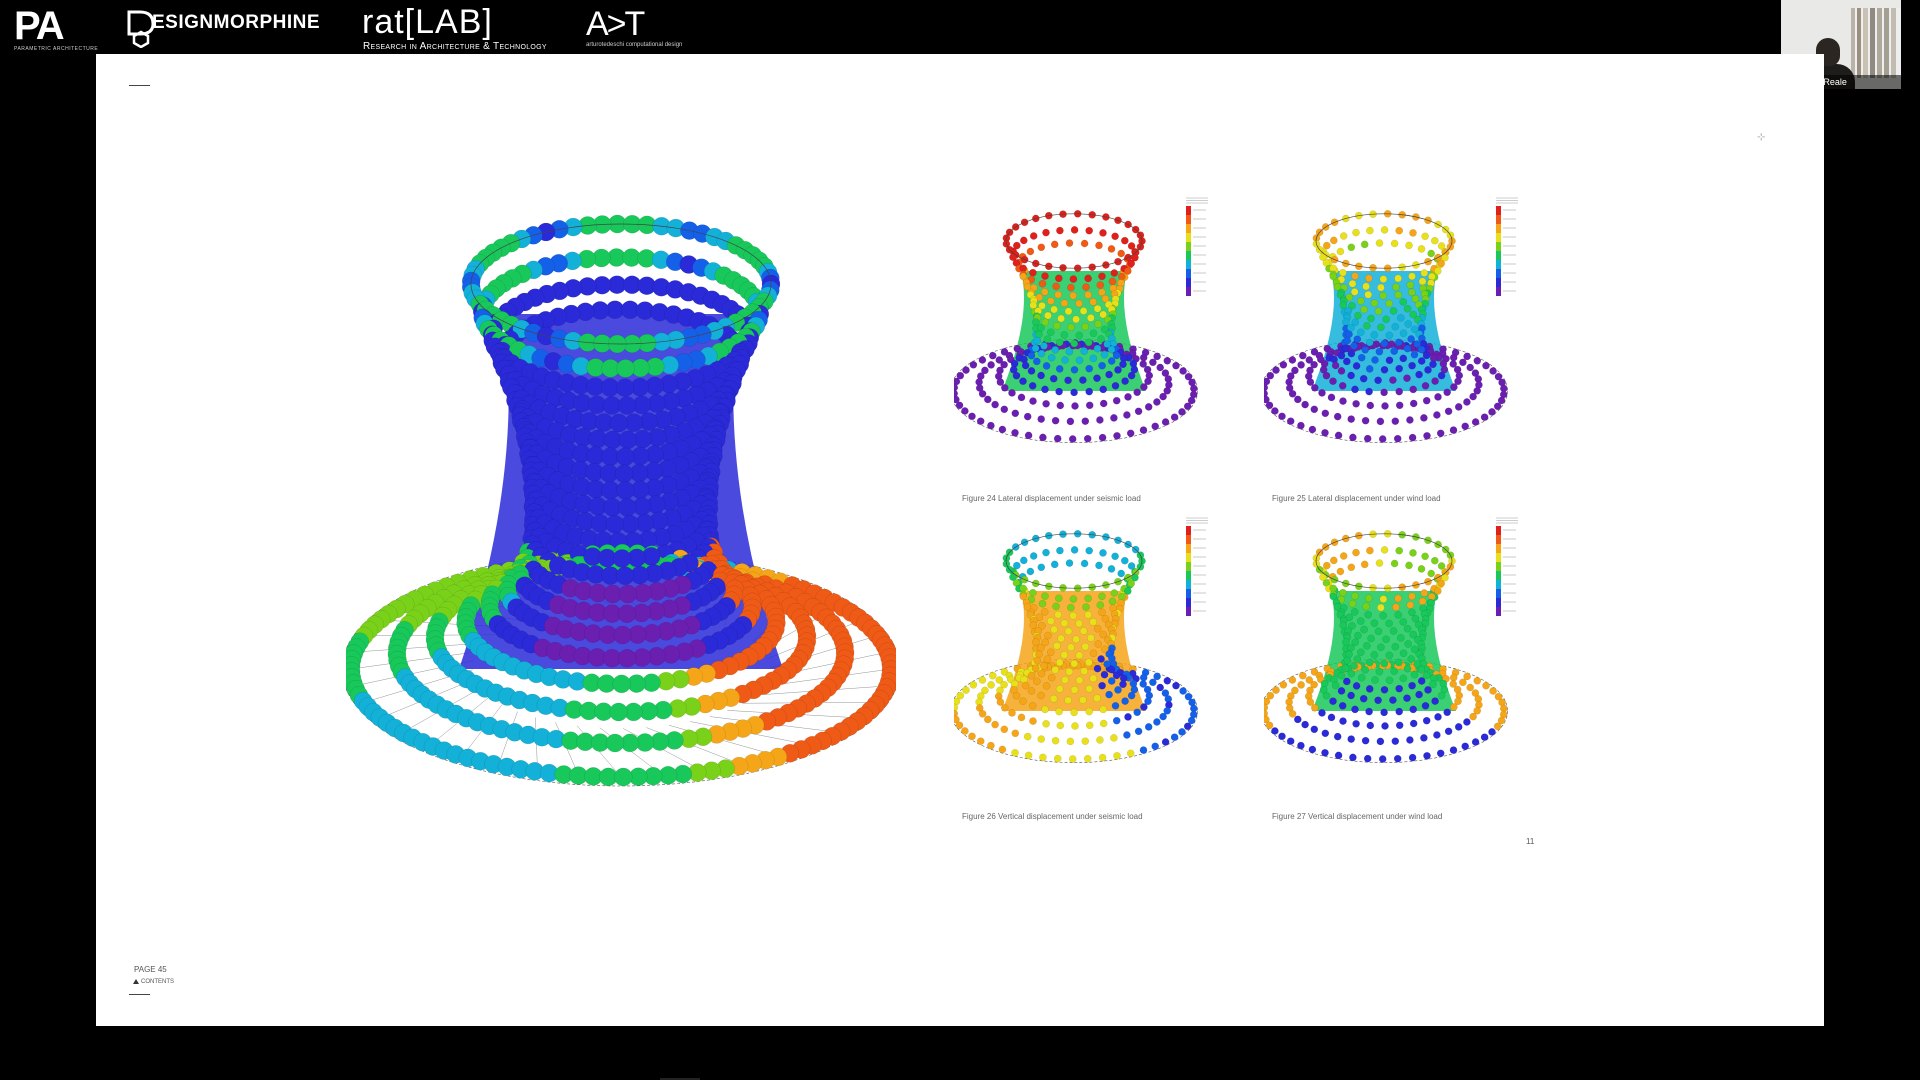  Describe the element at coordinates (1084, 651) in the screenshot. I see `figure-26-visualization` at that location.